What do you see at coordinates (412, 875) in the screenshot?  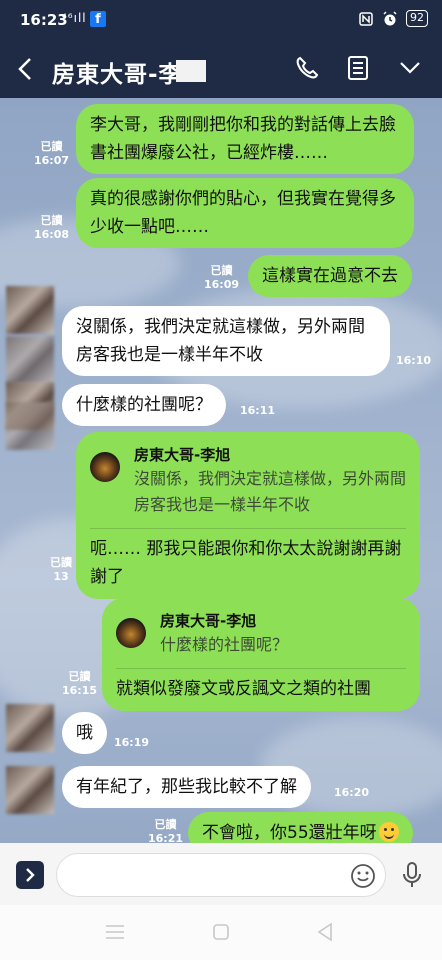 I see `microphone-icon` at bounding box center [412, 875].